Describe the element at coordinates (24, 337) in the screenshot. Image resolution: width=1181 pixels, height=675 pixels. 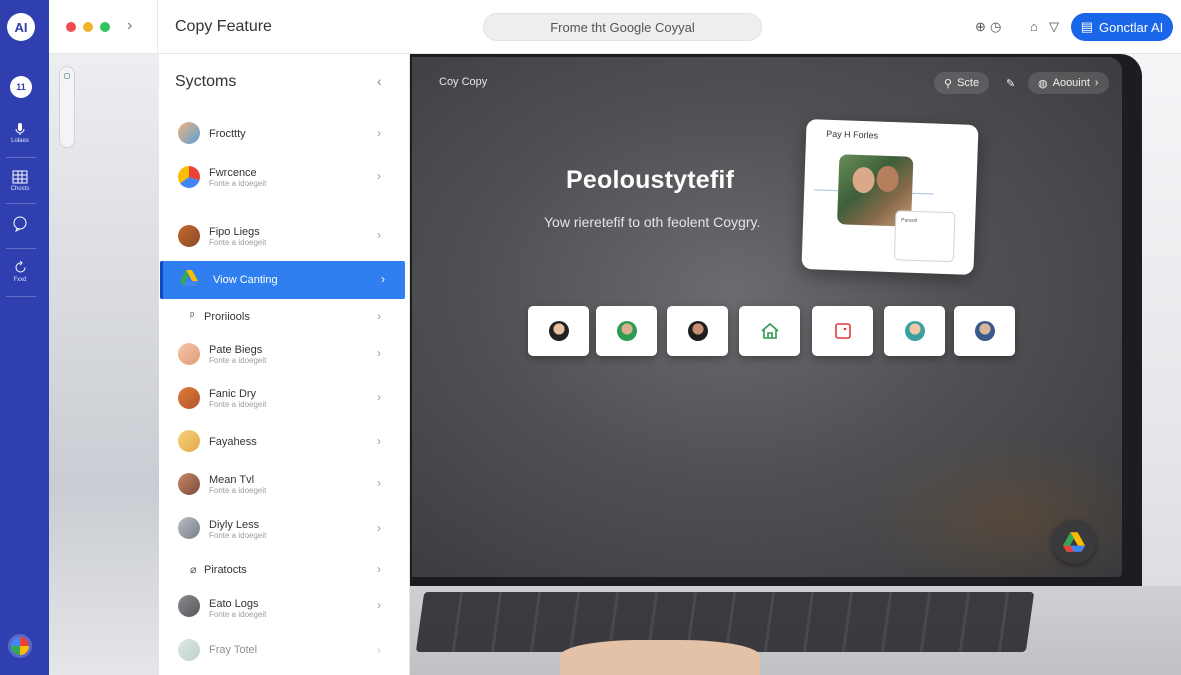
I see `left-rail: AI 11 Lolaes Chosts Fxxd` at that location.